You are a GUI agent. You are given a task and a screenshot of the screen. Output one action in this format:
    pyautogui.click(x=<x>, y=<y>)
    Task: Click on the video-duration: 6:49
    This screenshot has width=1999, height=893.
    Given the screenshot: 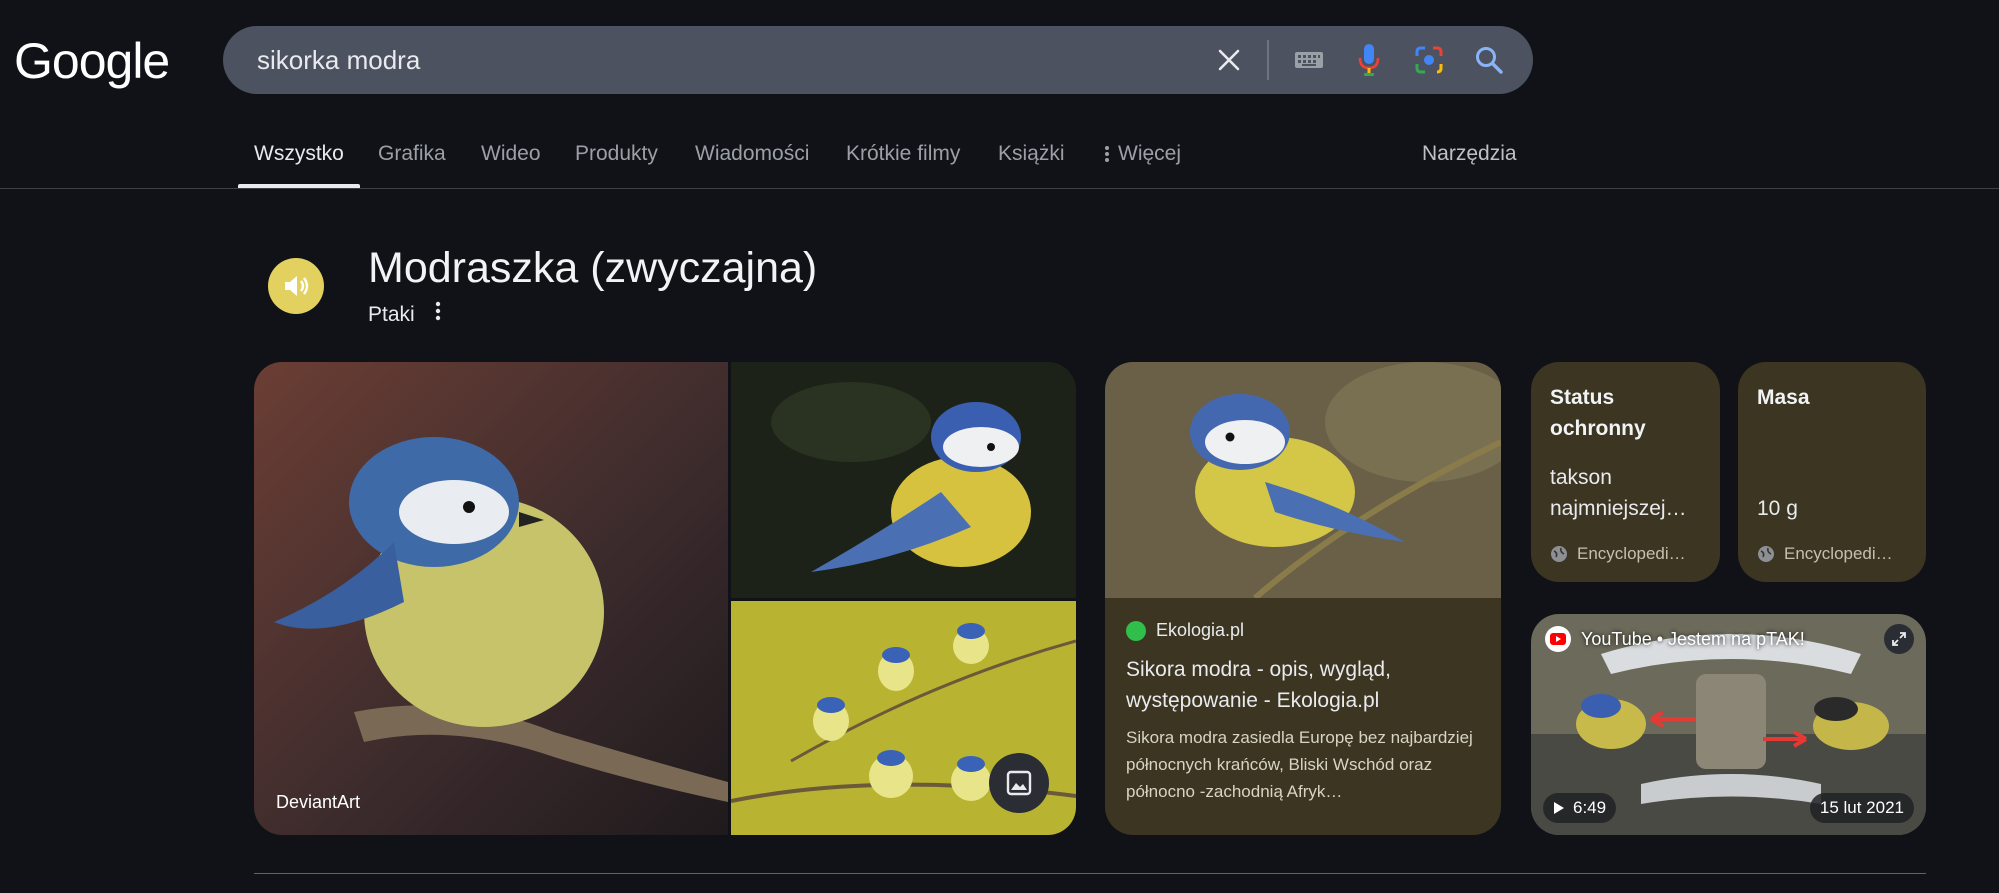 What is the action you would take?
    pyautogui.click(x=1590, y=807)
    